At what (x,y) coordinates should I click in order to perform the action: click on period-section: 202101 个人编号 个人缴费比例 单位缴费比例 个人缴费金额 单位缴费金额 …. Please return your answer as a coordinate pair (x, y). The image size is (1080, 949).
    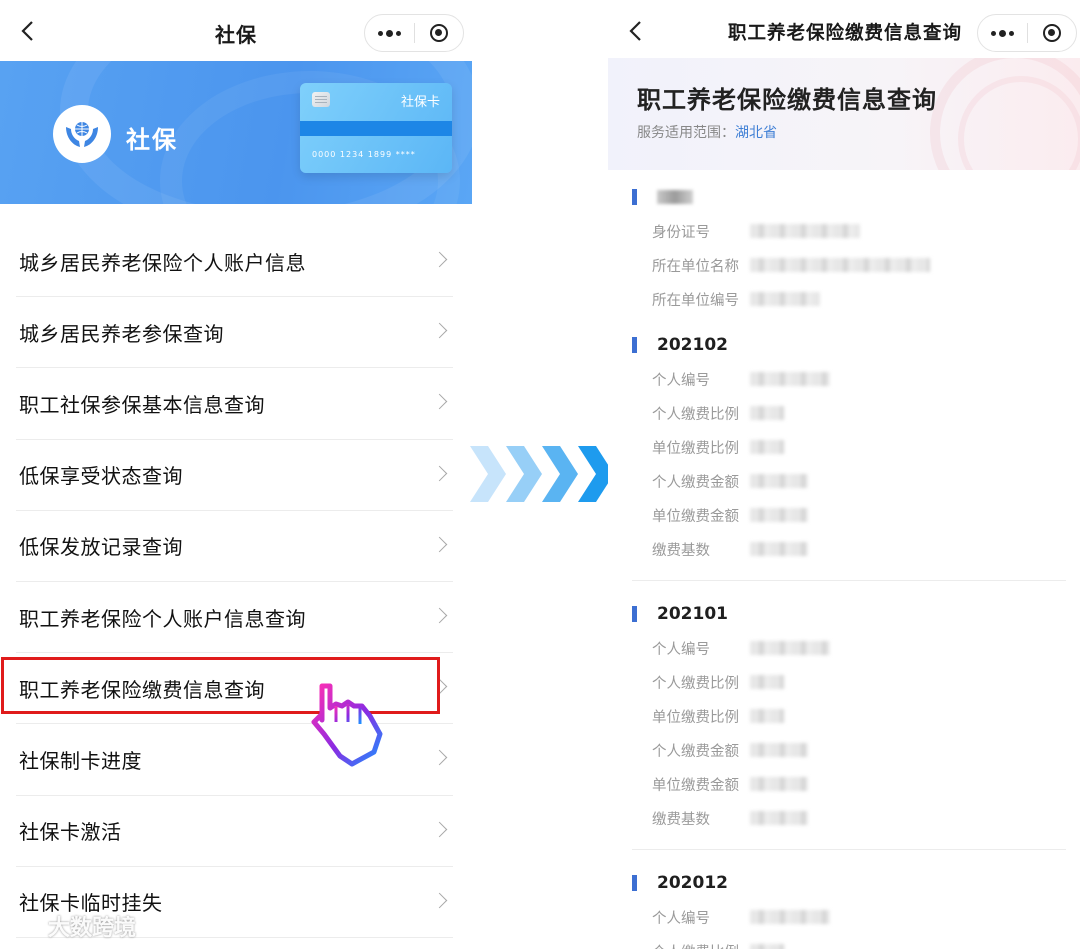
    Looking at the image, I should click on (849, 716).